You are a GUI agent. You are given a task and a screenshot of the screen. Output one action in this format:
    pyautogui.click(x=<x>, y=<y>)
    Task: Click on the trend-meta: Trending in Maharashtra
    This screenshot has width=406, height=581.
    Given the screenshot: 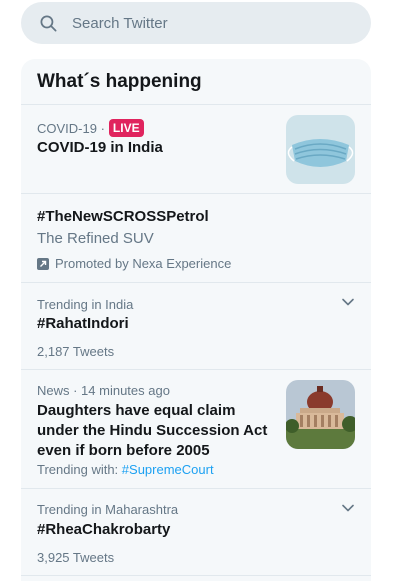 What is the action you would take?
    pyautogui.click(x=108, y=509)
    